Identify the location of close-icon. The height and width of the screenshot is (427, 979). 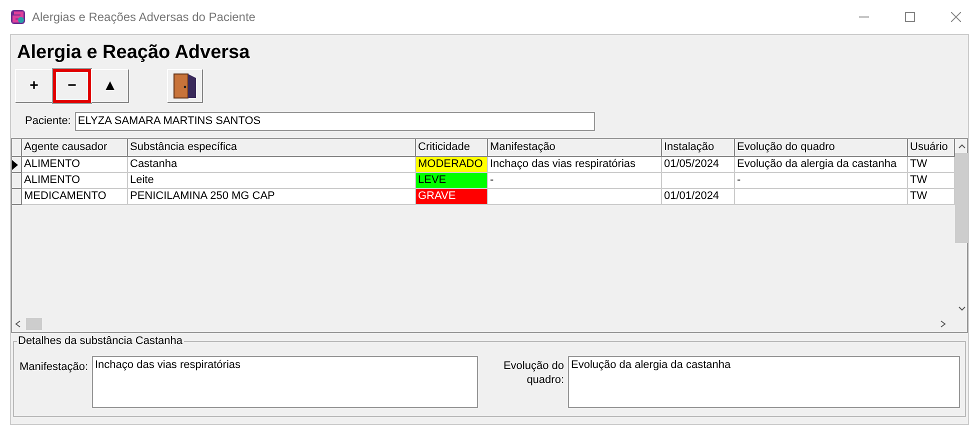
(956, 17).